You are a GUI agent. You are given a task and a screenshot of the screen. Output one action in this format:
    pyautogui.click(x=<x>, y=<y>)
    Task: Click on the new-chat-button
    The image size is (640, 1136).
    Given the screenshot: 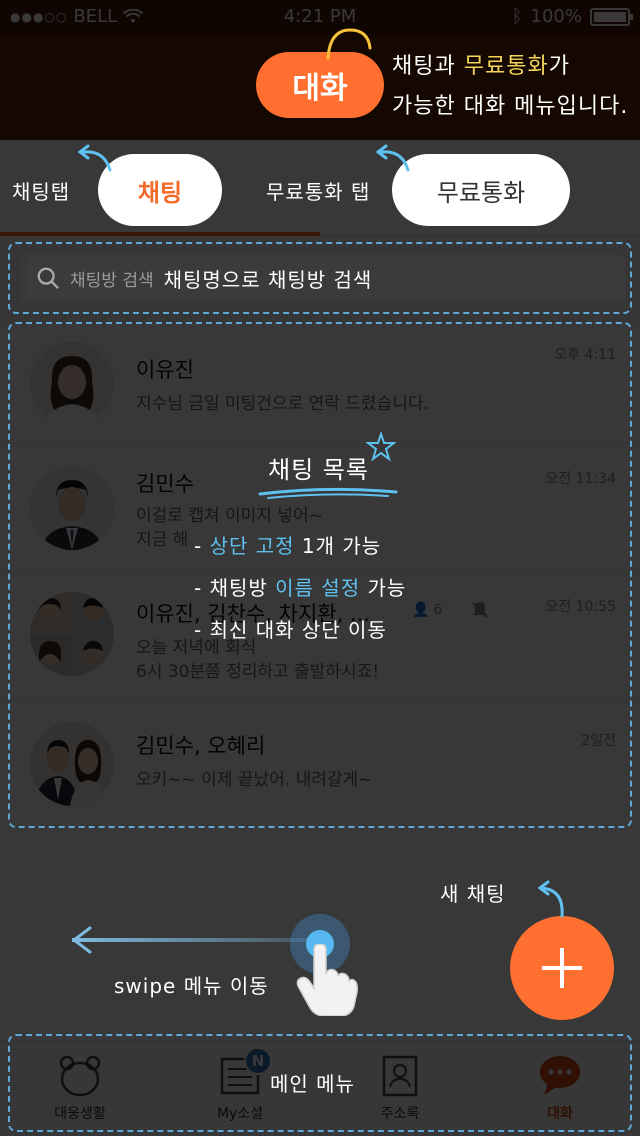 What is the action you would take?
    pyautogui.click(x=562, y=968)
    